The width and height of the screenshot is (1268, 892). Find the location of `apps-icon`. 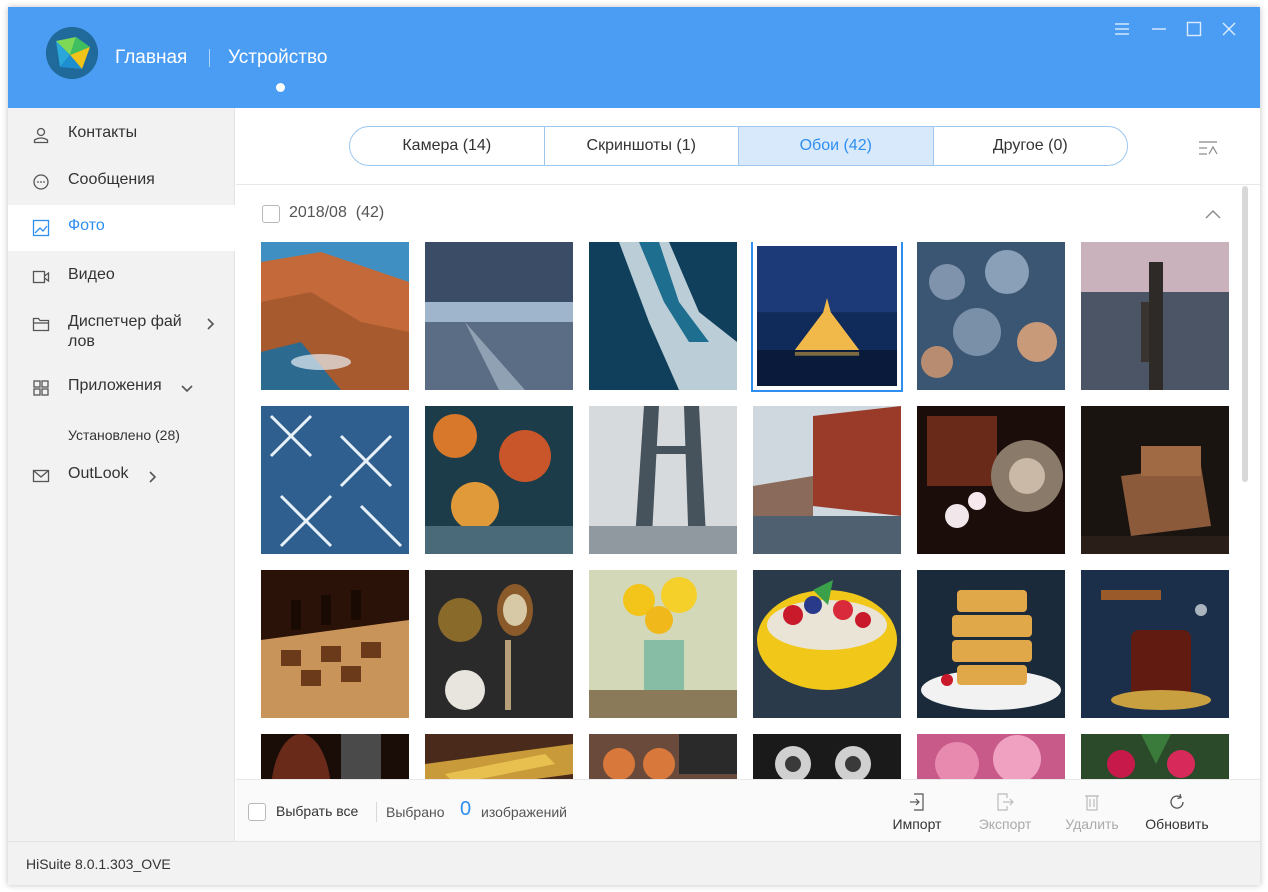

apps-icon is located at coordinates (41, 388).